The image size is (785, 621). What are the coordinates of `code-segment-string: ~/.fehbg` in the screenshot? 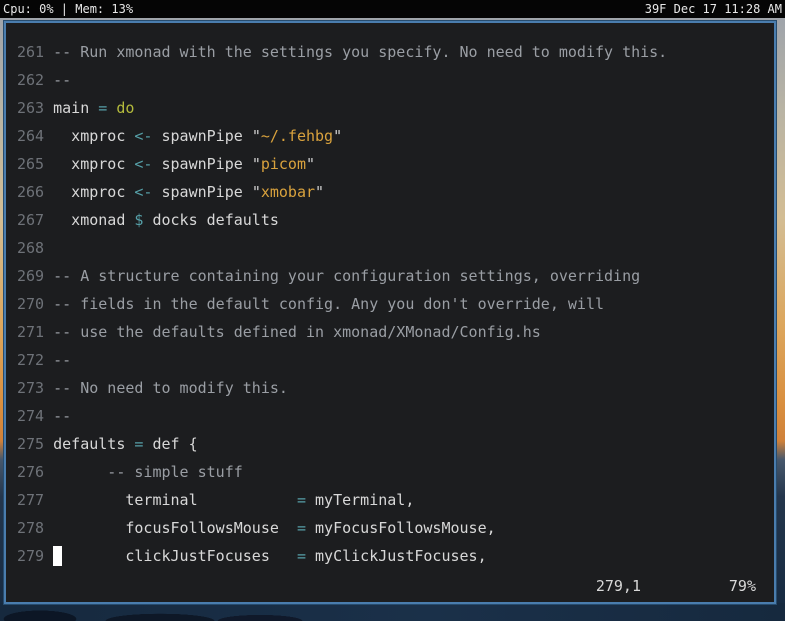 It's located at (297, 136).